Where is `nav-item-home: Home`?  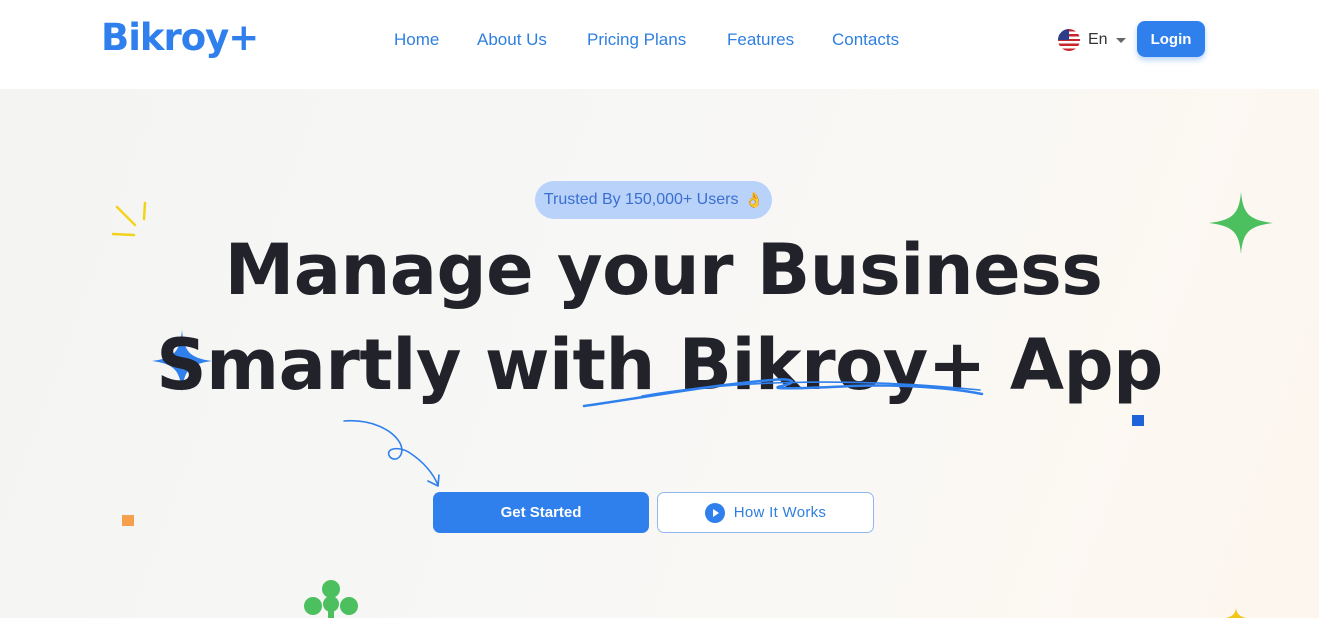 nav-item-home: Home is located at coordinates (416, 40).